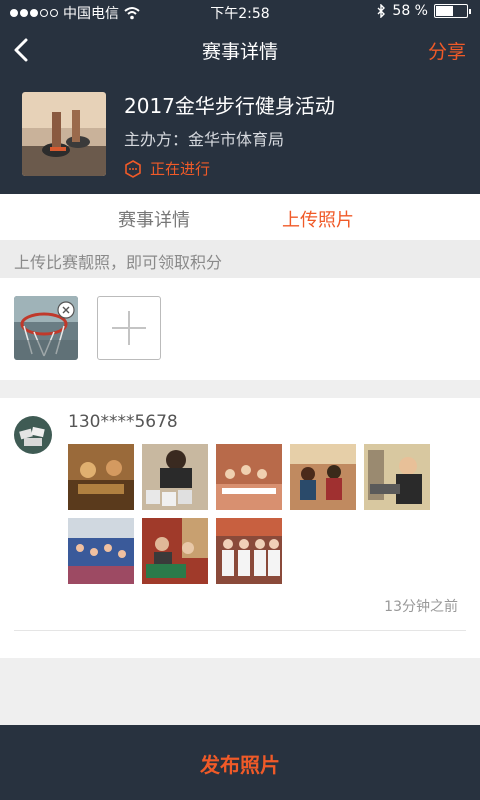  I want to click on event-status-label: 正在进行, so click(180, 169).